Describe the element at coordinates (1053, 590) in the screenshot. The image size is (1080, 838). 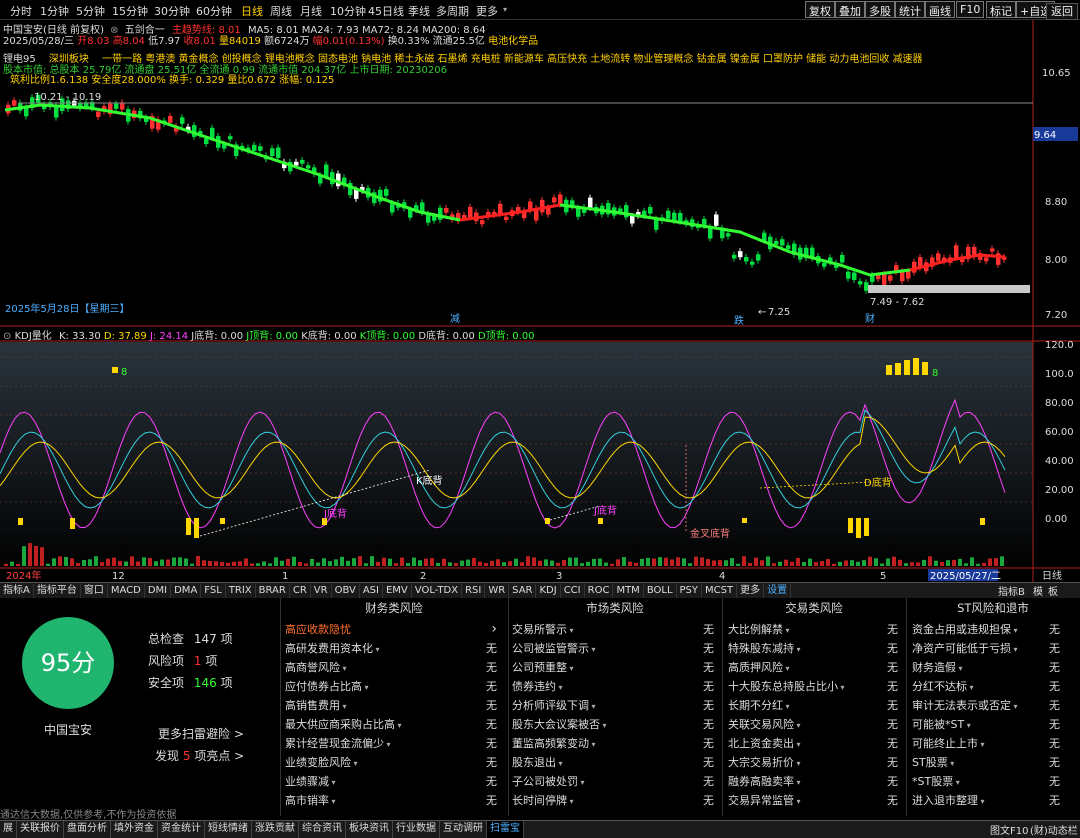
I see `tab-board: 板` at that location.